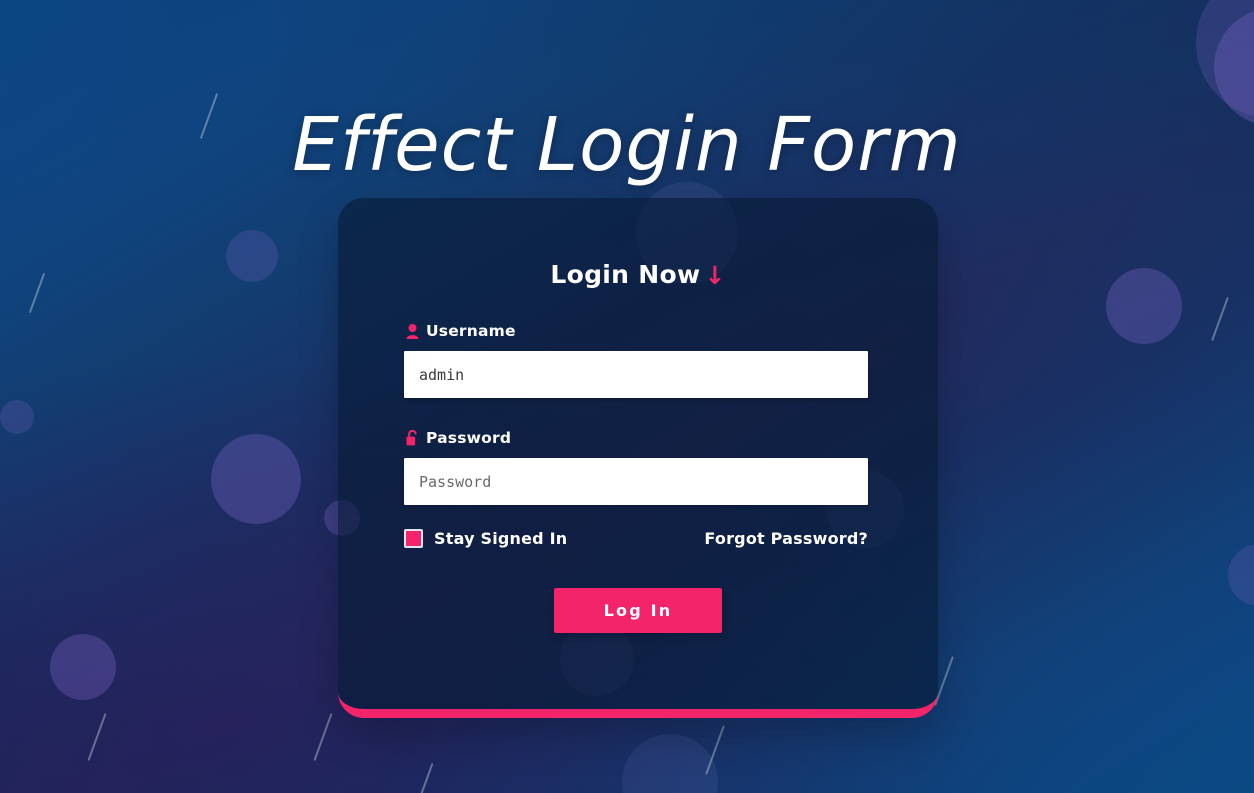 This screenshot has height=793, width=1254. What do you see at coordinates (412, 438) in the screenshot?
I see `unlock-icon` at bounding box center [412, 438].